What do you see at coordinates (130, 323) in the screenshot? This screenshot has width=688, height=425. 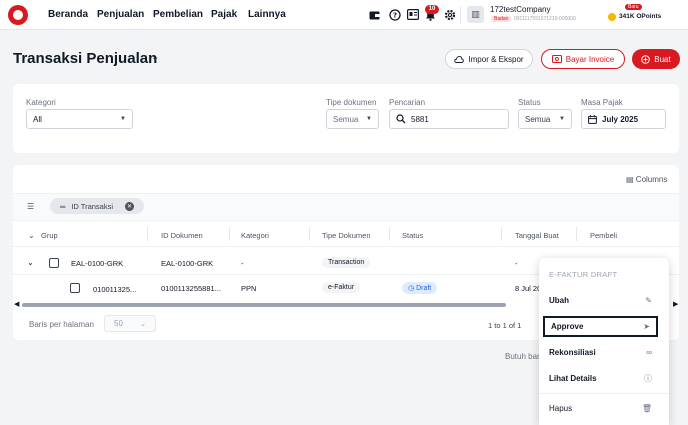 I see `rows-per-page-select: 50 ⌄` at bounding box center [130, 323].